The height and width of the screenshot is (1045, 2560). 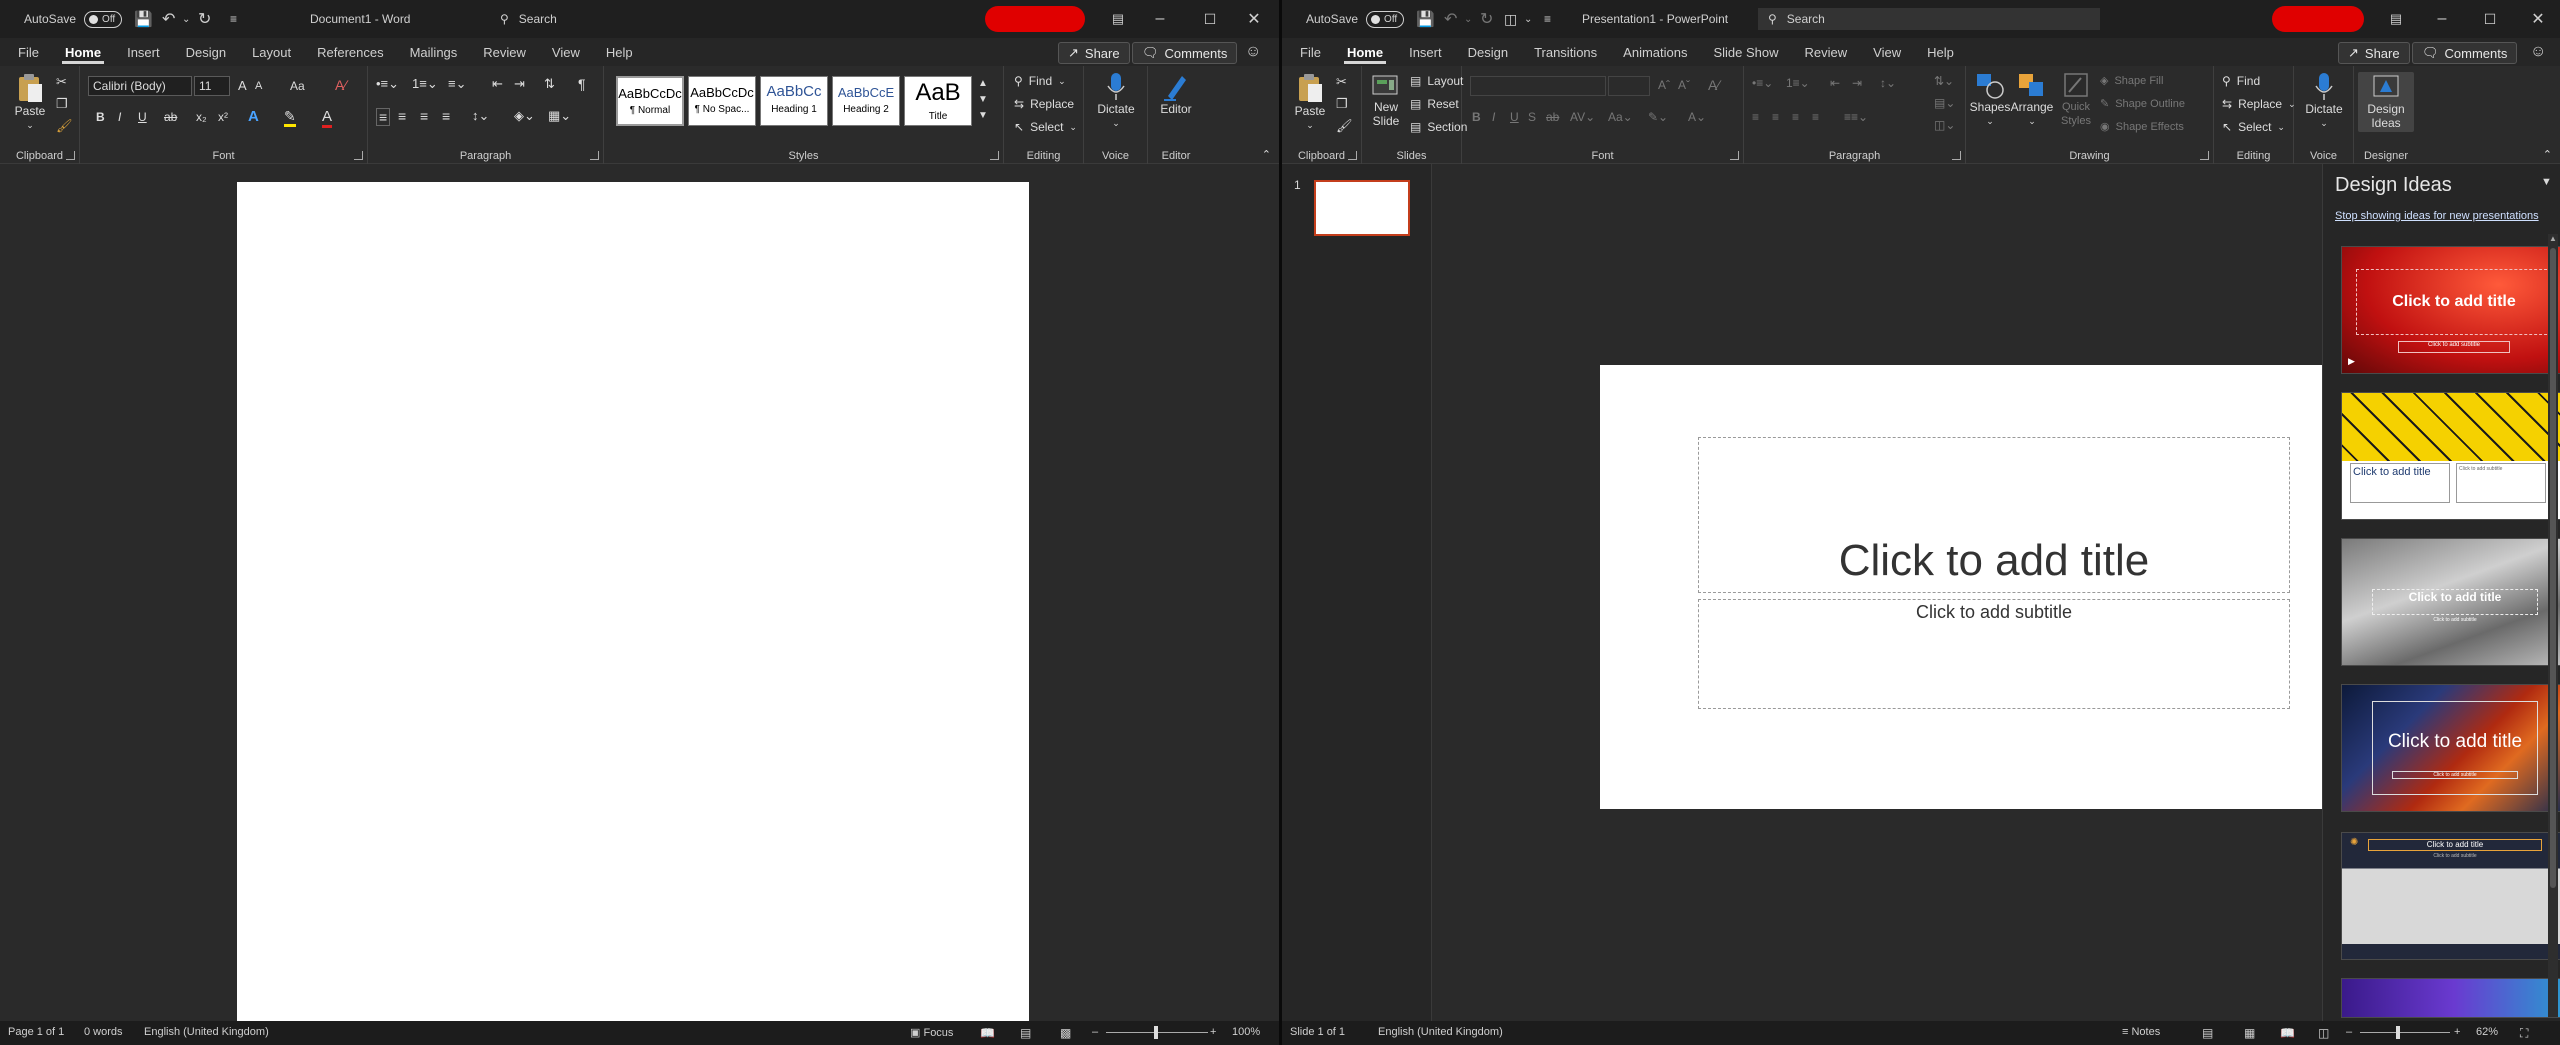 What do you see at coordinates (186, 19) in the screenshot?
I see `undo-dropdown-icon: ⌄` at bounding box center [186, 19].